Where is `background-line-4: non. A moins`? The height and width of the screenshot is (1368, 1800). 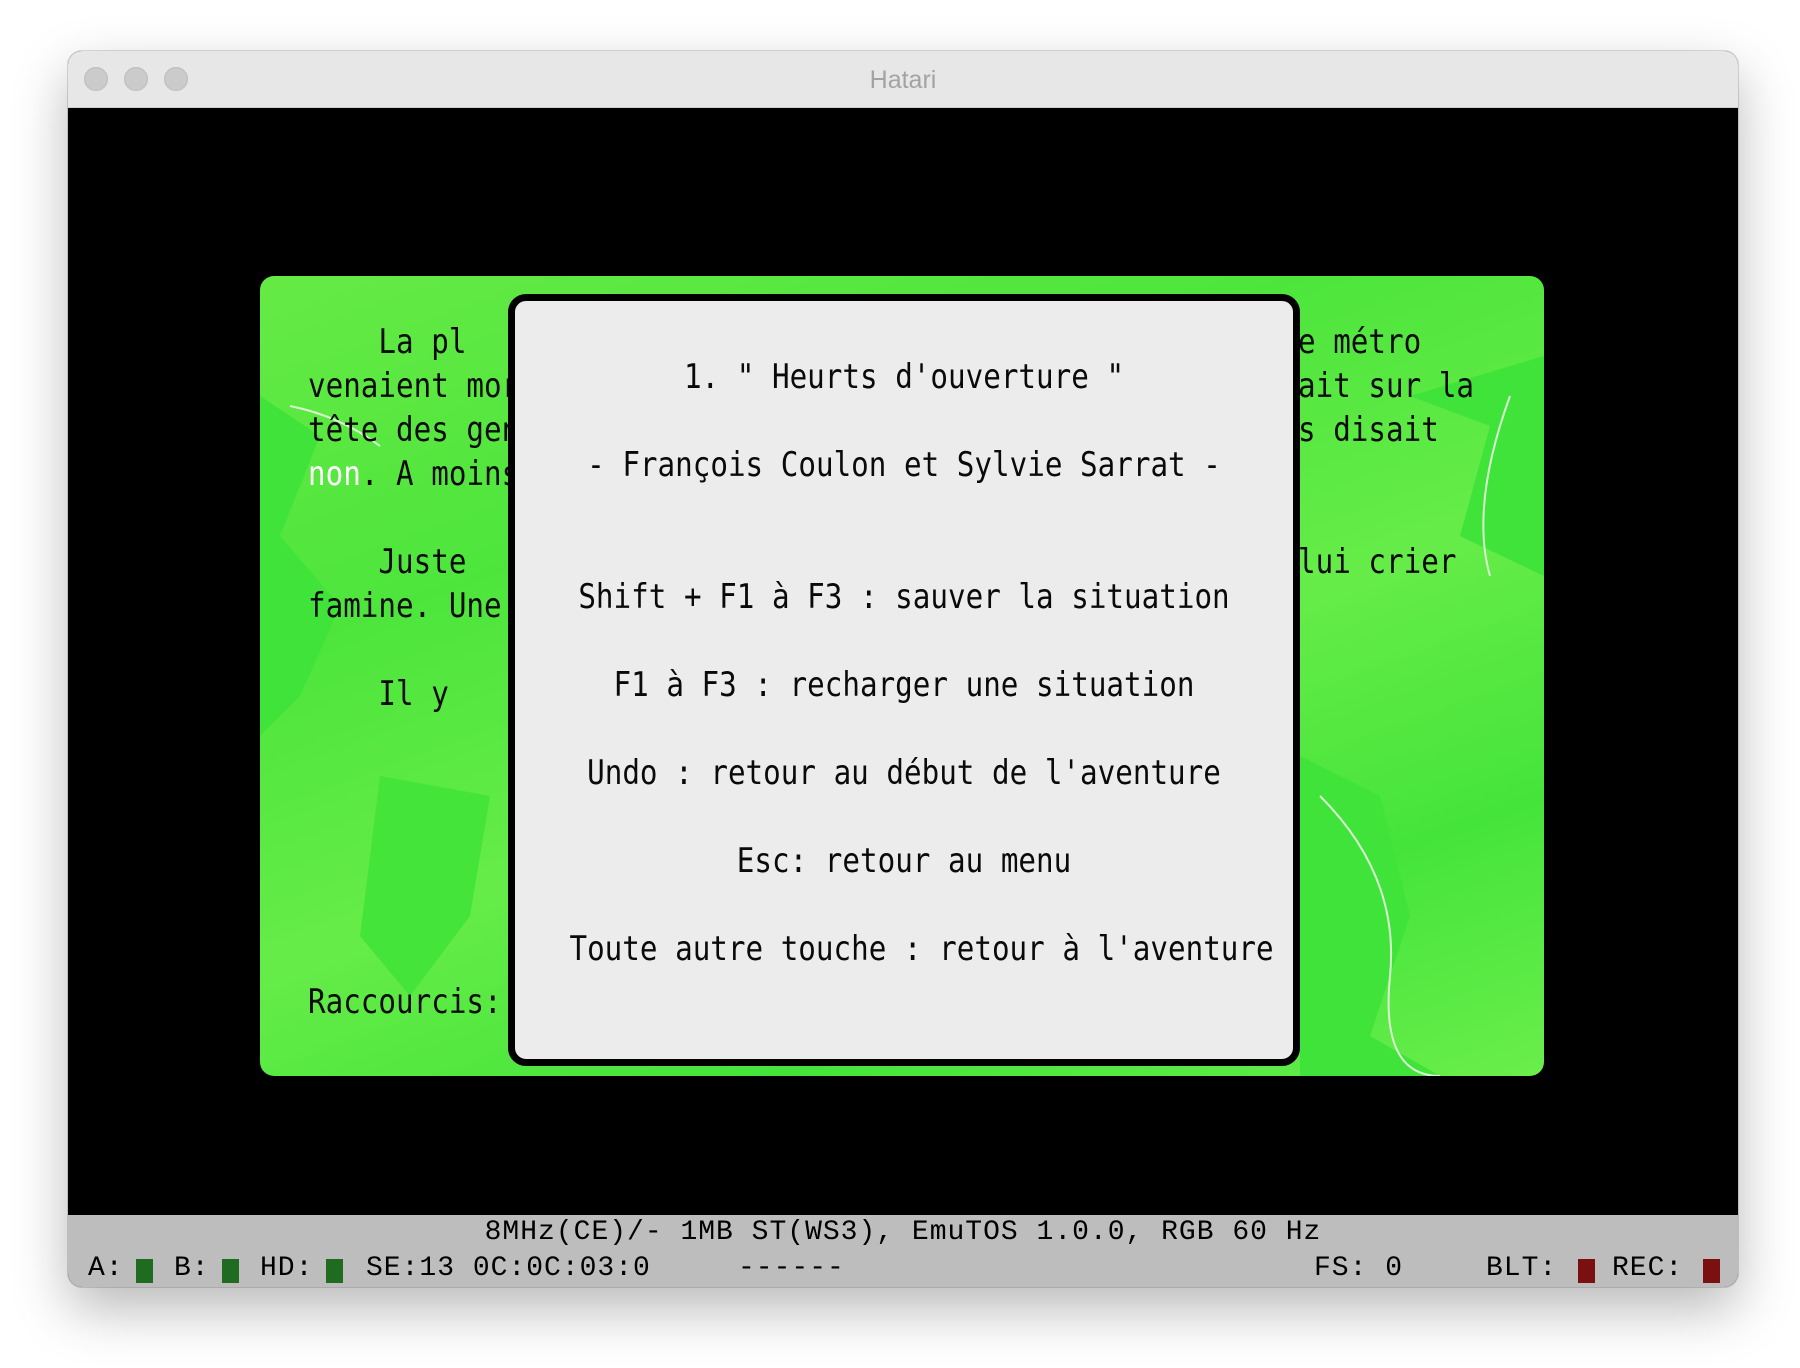 background-line-4: non. A moins is located at coordinates (414, 474).